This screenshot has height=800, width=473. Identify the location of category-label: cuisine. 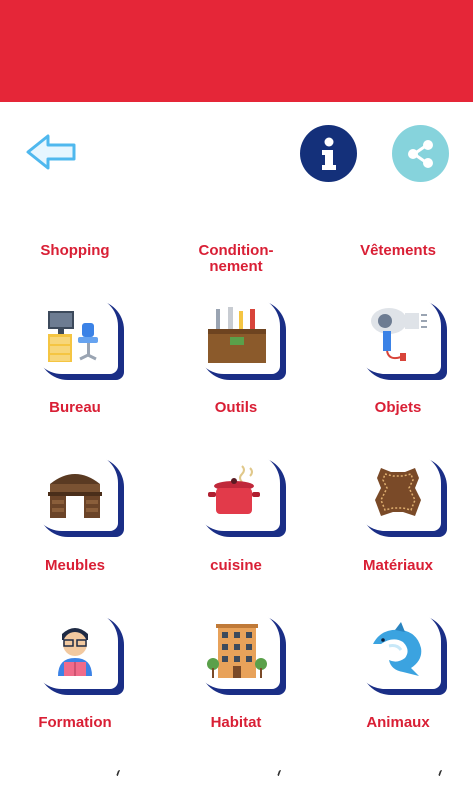
(236, 565).